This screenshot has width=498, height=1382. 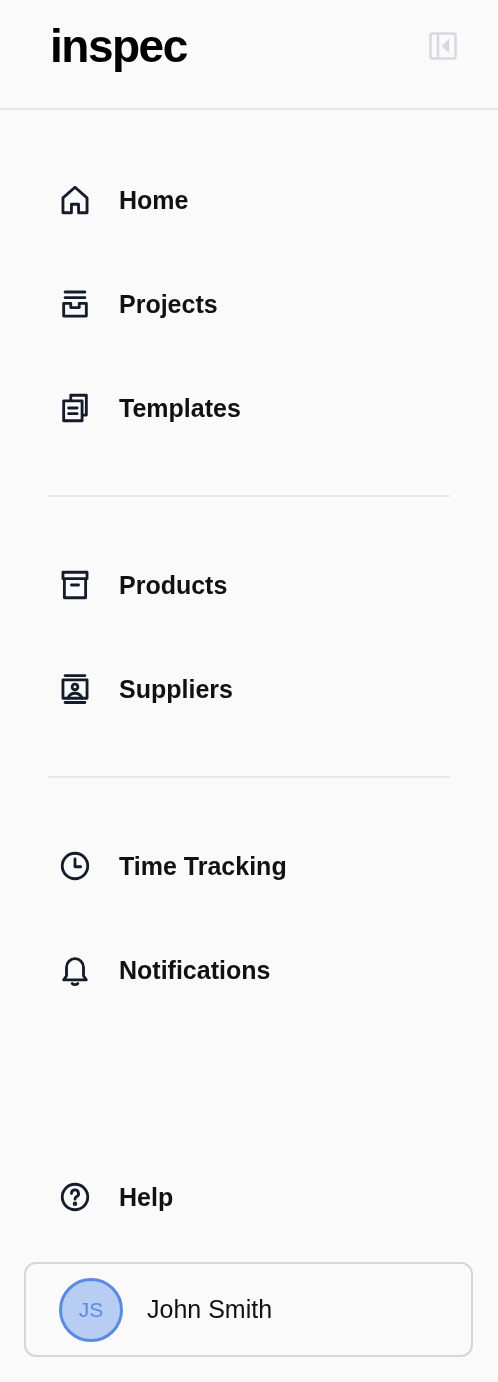 I want to click on logo: inspec, so click(x=118, y=46).